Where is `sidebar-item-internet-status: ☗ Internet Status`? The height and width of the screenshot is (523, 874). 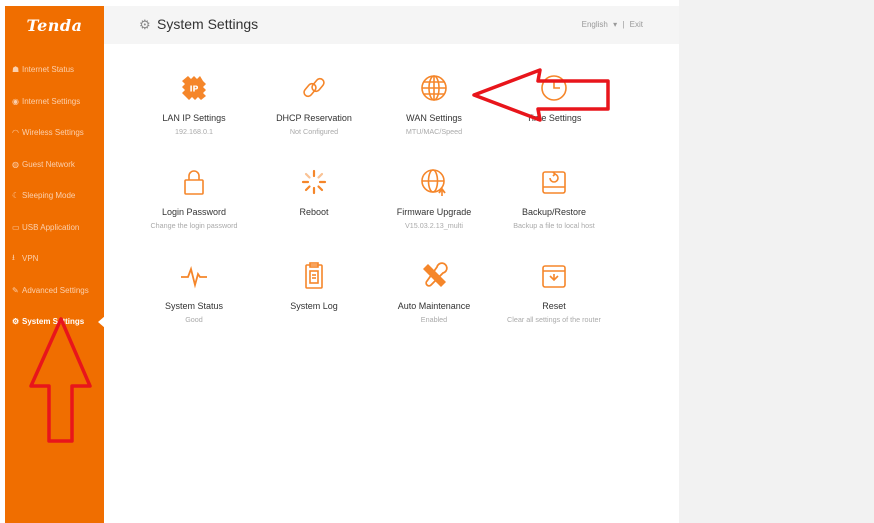
sidebar-item-internet-status: ☗ Internet Status is located at coordinates (54, 70).